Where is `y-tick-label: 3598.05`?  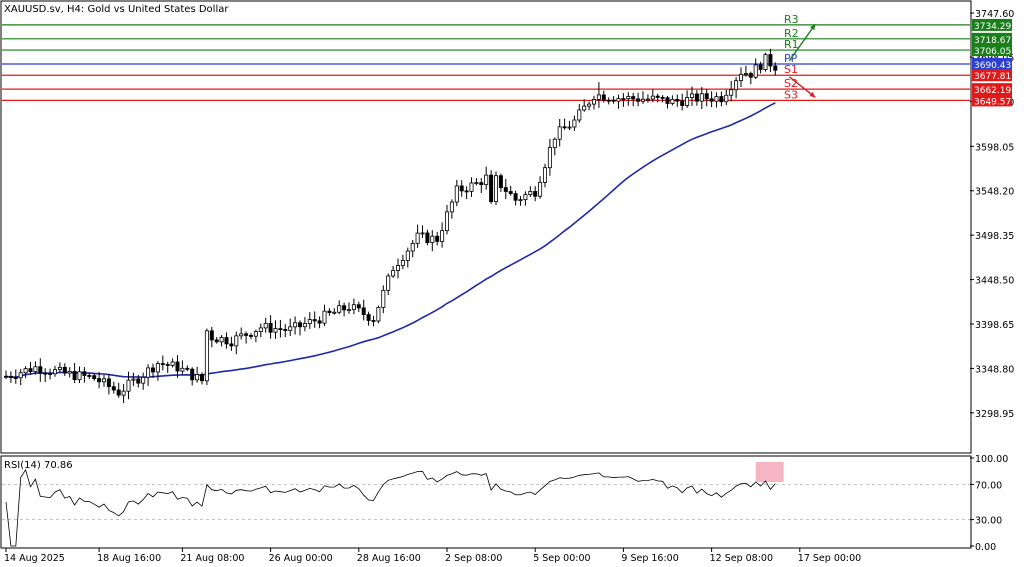 y-tick-label: 3598.05 is located at coordinates (994, 147).